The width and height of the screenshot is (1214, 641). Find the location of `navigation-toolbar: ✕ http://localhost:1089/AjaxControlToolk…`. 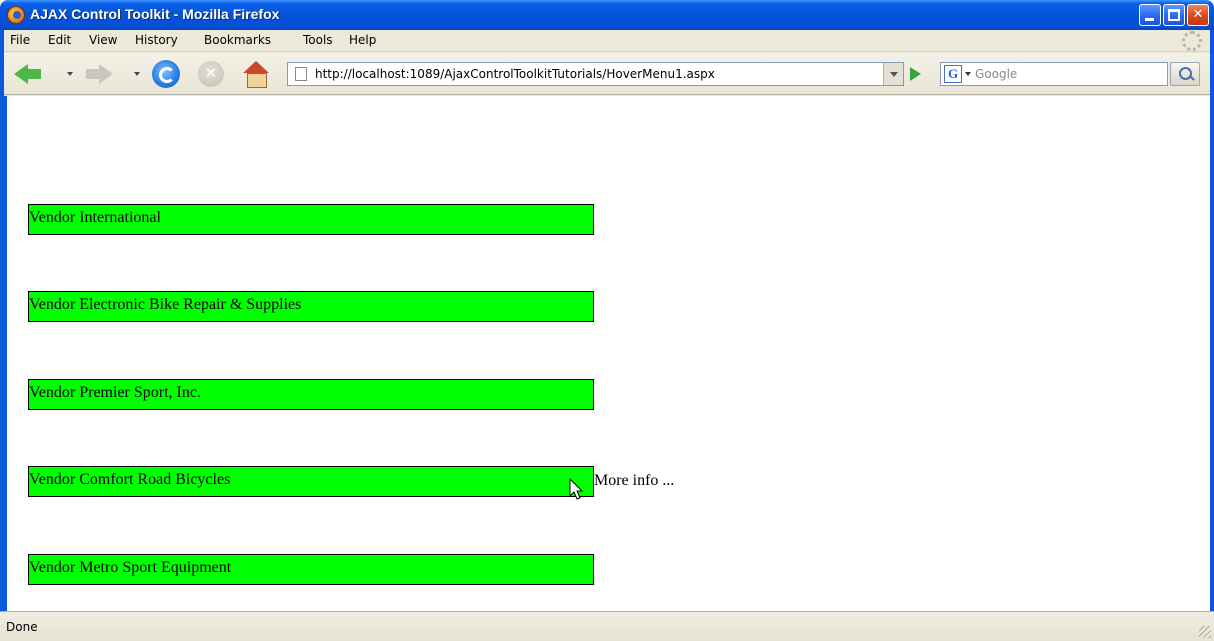

navigation-toolbar: ✕ http://localhost:1089/AjaxControlToolk… is located at coordinates (607, 74).